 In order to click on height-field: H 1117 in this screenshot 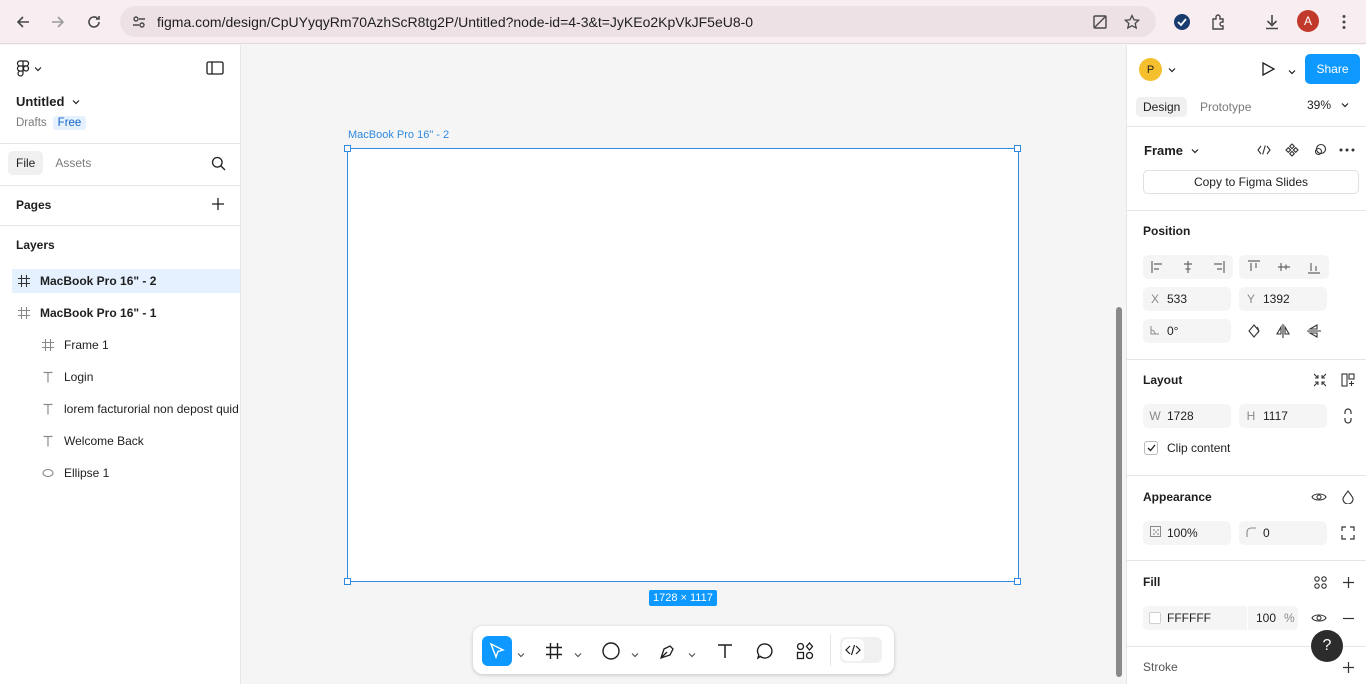, I will do `click(1283, 416)`.